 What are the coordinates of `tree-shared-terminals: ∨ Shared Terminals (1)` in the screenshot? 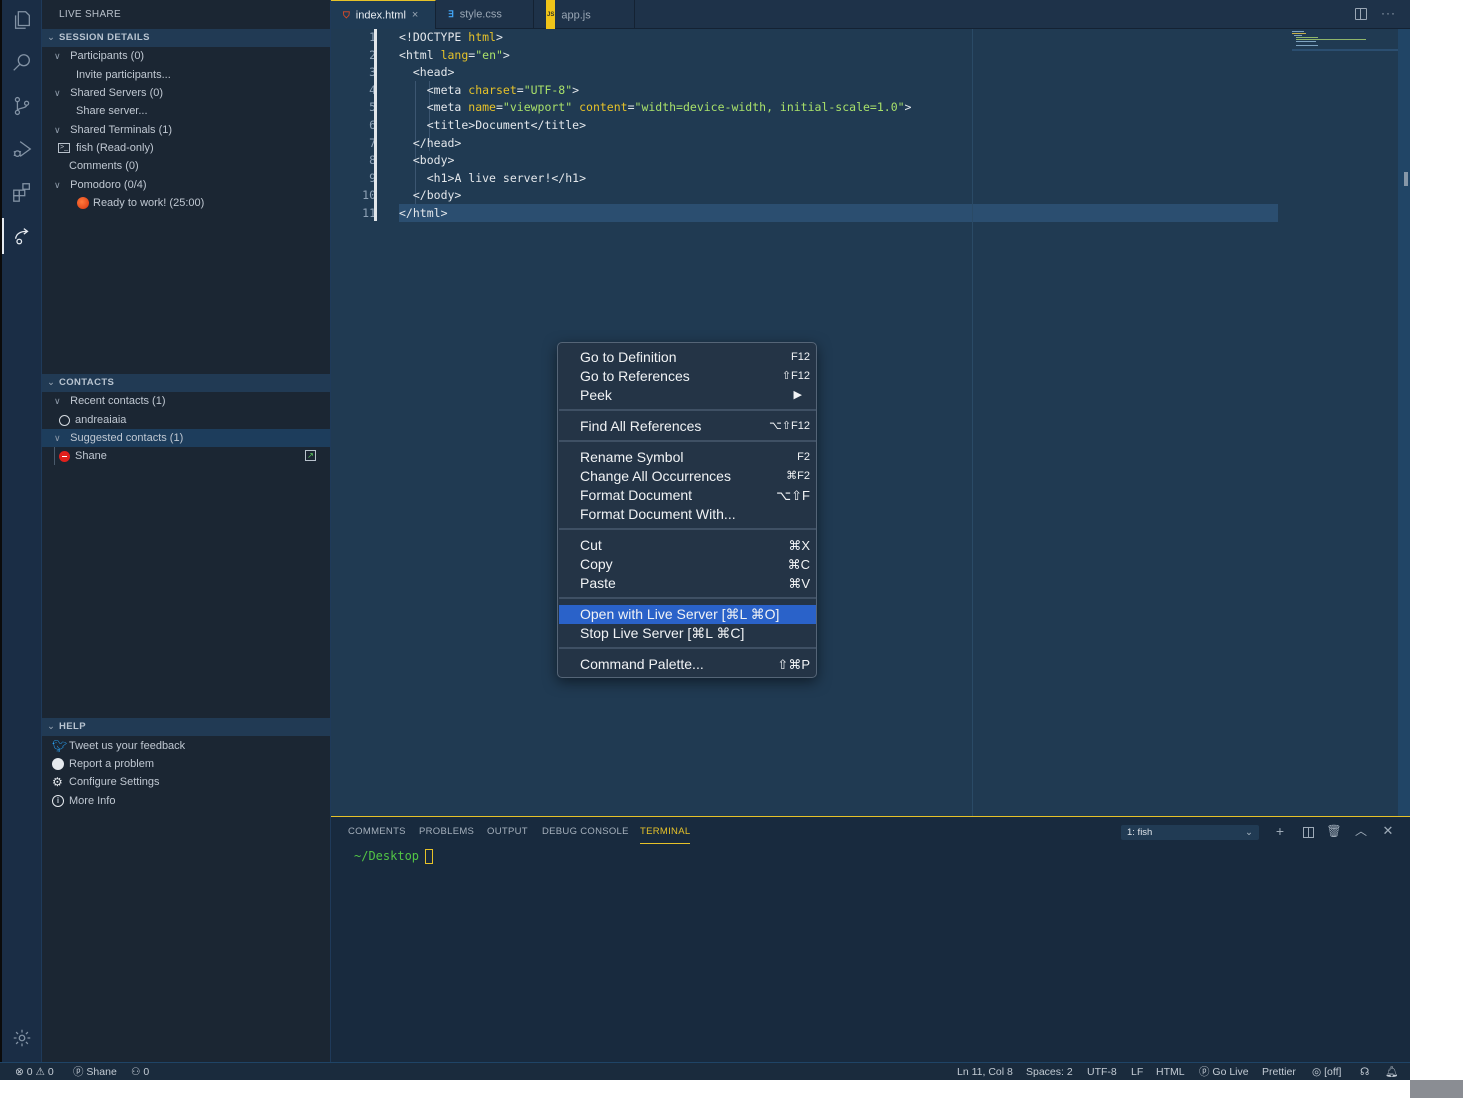 It's located at (186, 130).